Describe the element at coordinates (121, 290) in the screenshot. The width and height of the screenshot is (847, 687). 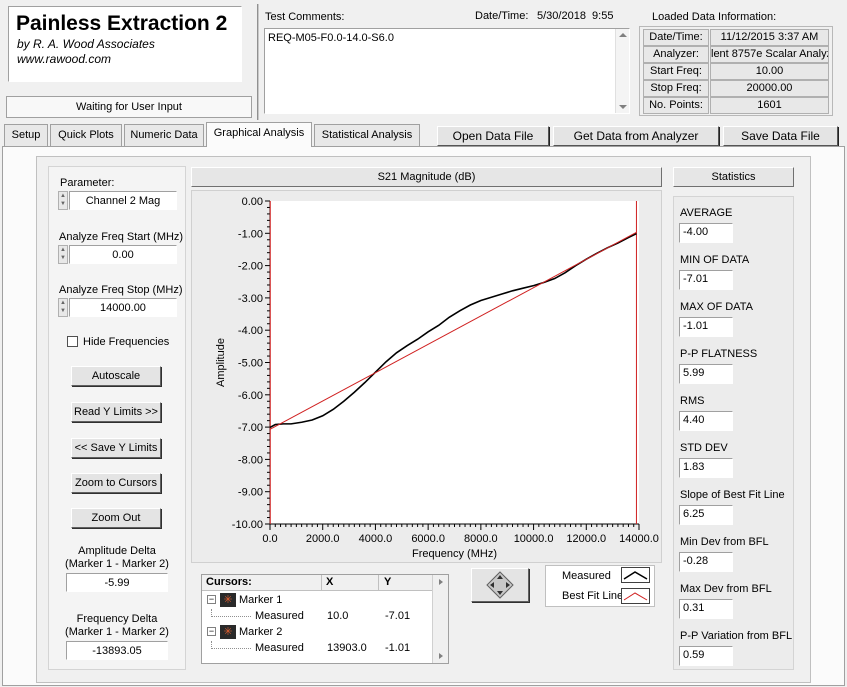
I see `freq-stop-label: Analyze Freq Stop (MHz)` at that location.